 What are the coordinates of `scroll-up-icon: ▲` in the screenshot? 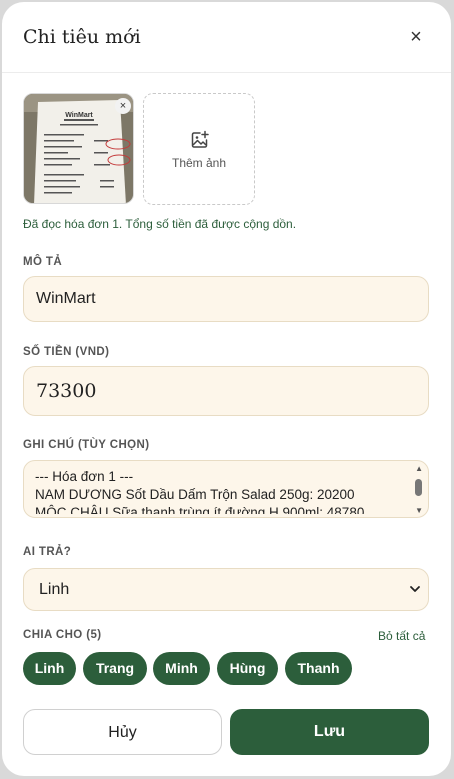 It's located at (419, 468).